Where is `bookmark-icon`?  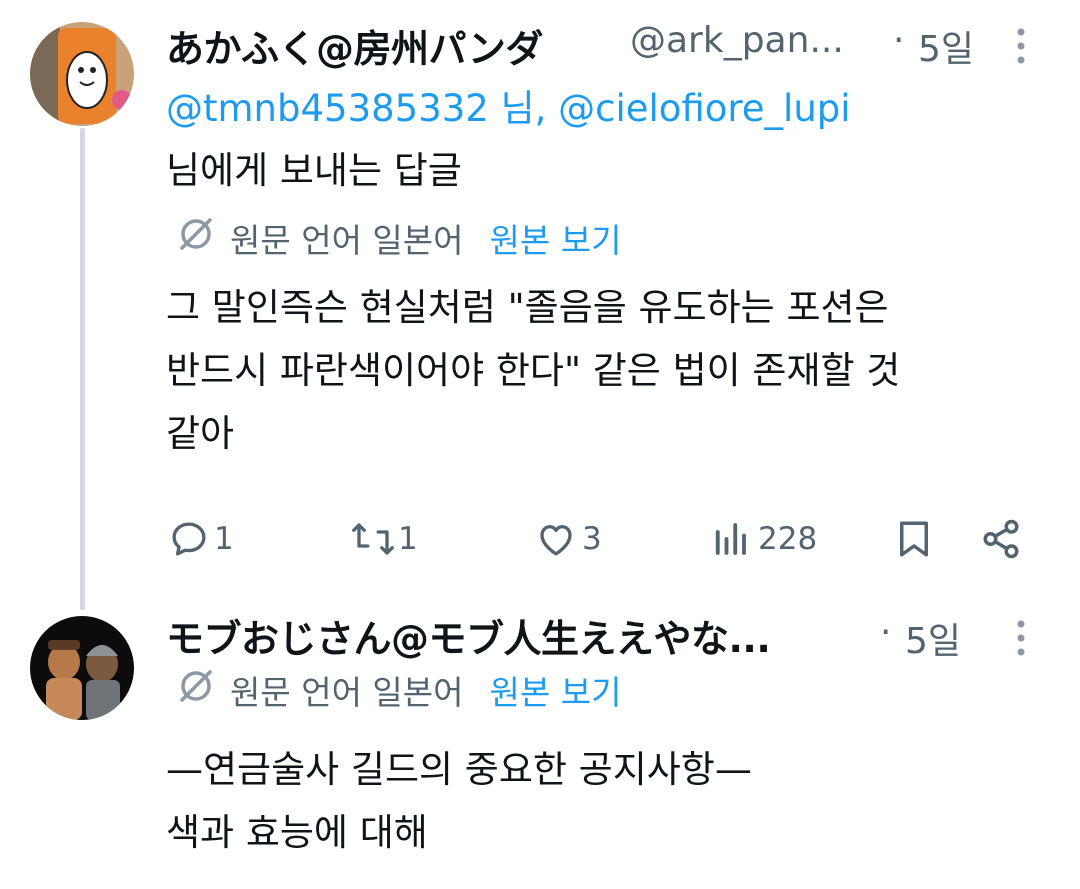 bookmark-icon is located at coordinates (914, 539).